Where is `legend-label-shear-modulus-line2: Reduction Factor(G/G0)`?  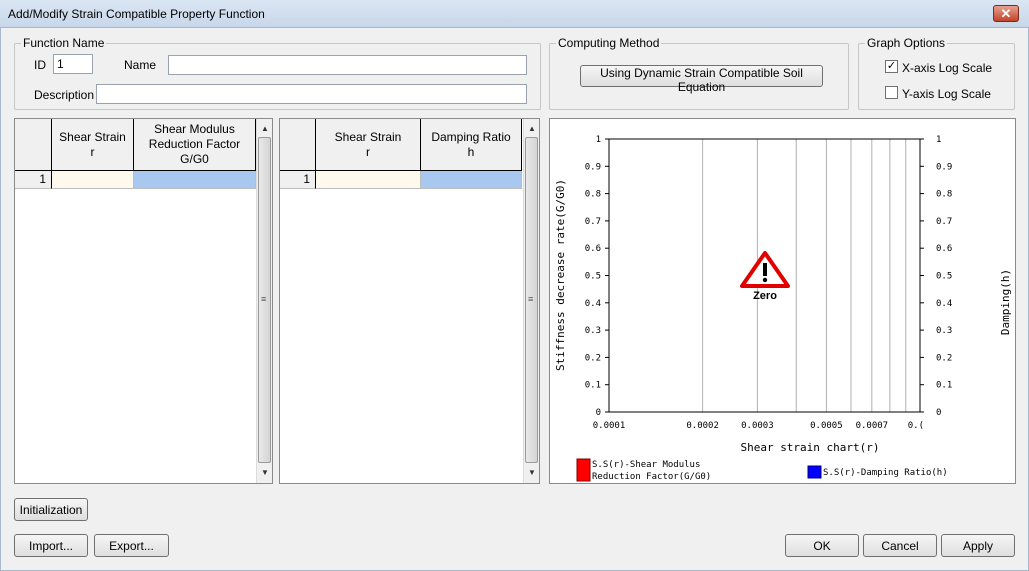 legend-label-shear-modulus-line2: Reduction Factor(G/G0) is located at coordinates (651, 477).